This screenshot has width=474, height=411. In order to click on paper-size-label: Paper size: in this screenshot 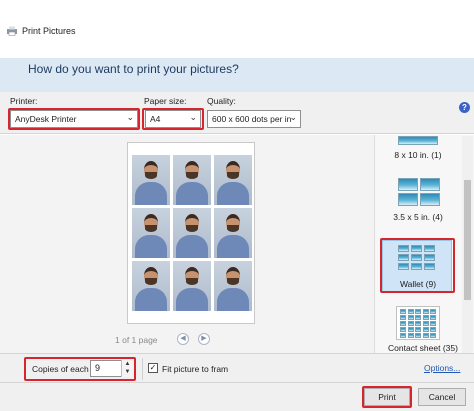, I will do `click(165, 101)`.